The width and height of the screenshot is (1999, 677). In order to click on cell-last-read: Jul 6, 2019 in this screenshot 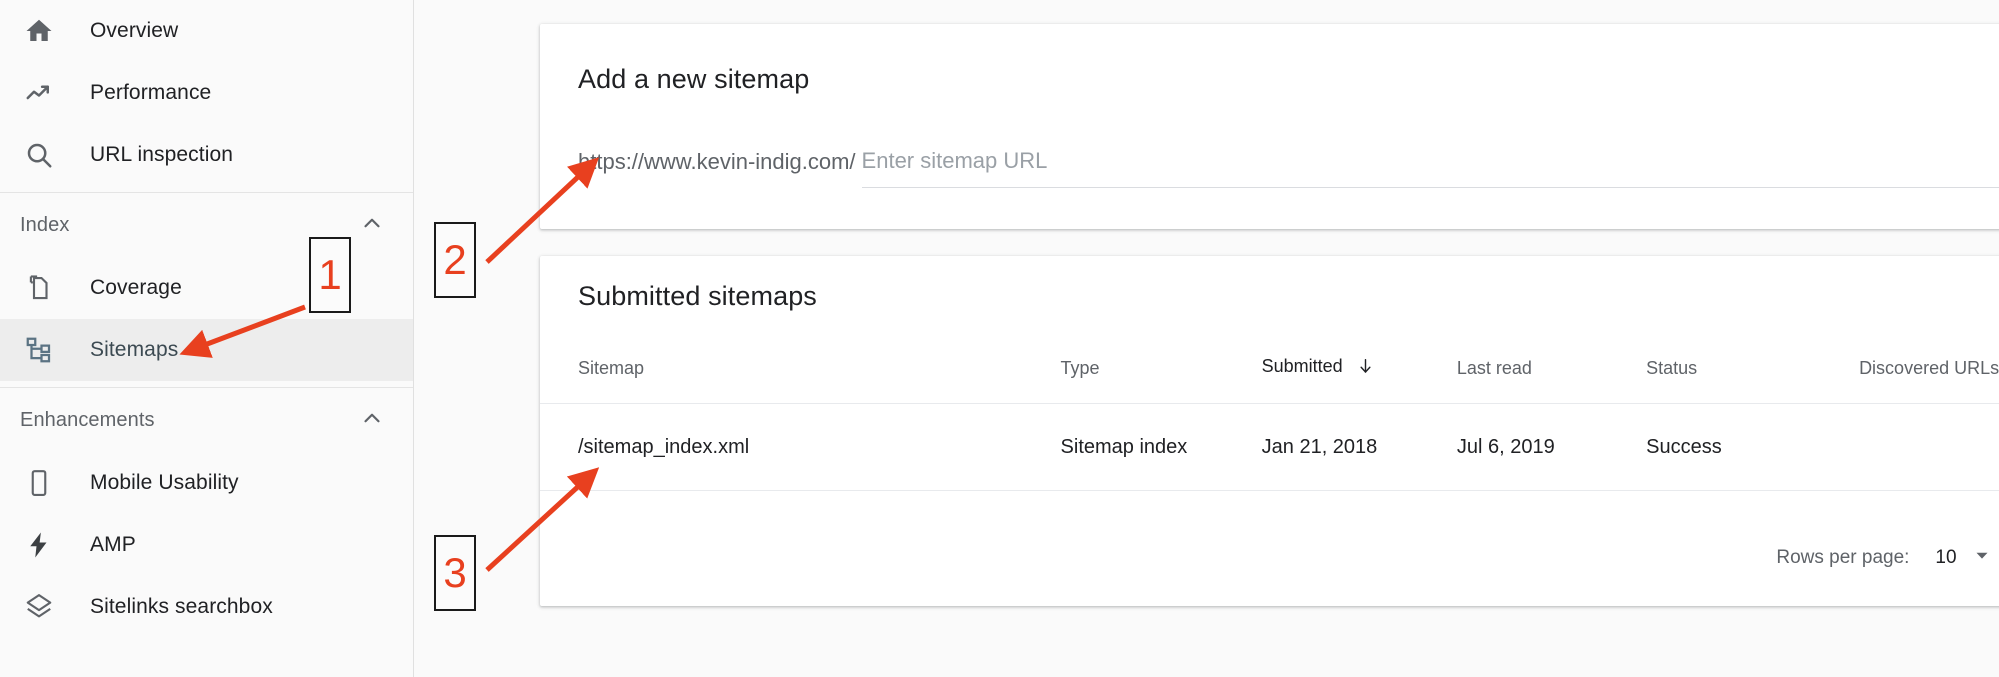, I will do `click(1505, 446)`.